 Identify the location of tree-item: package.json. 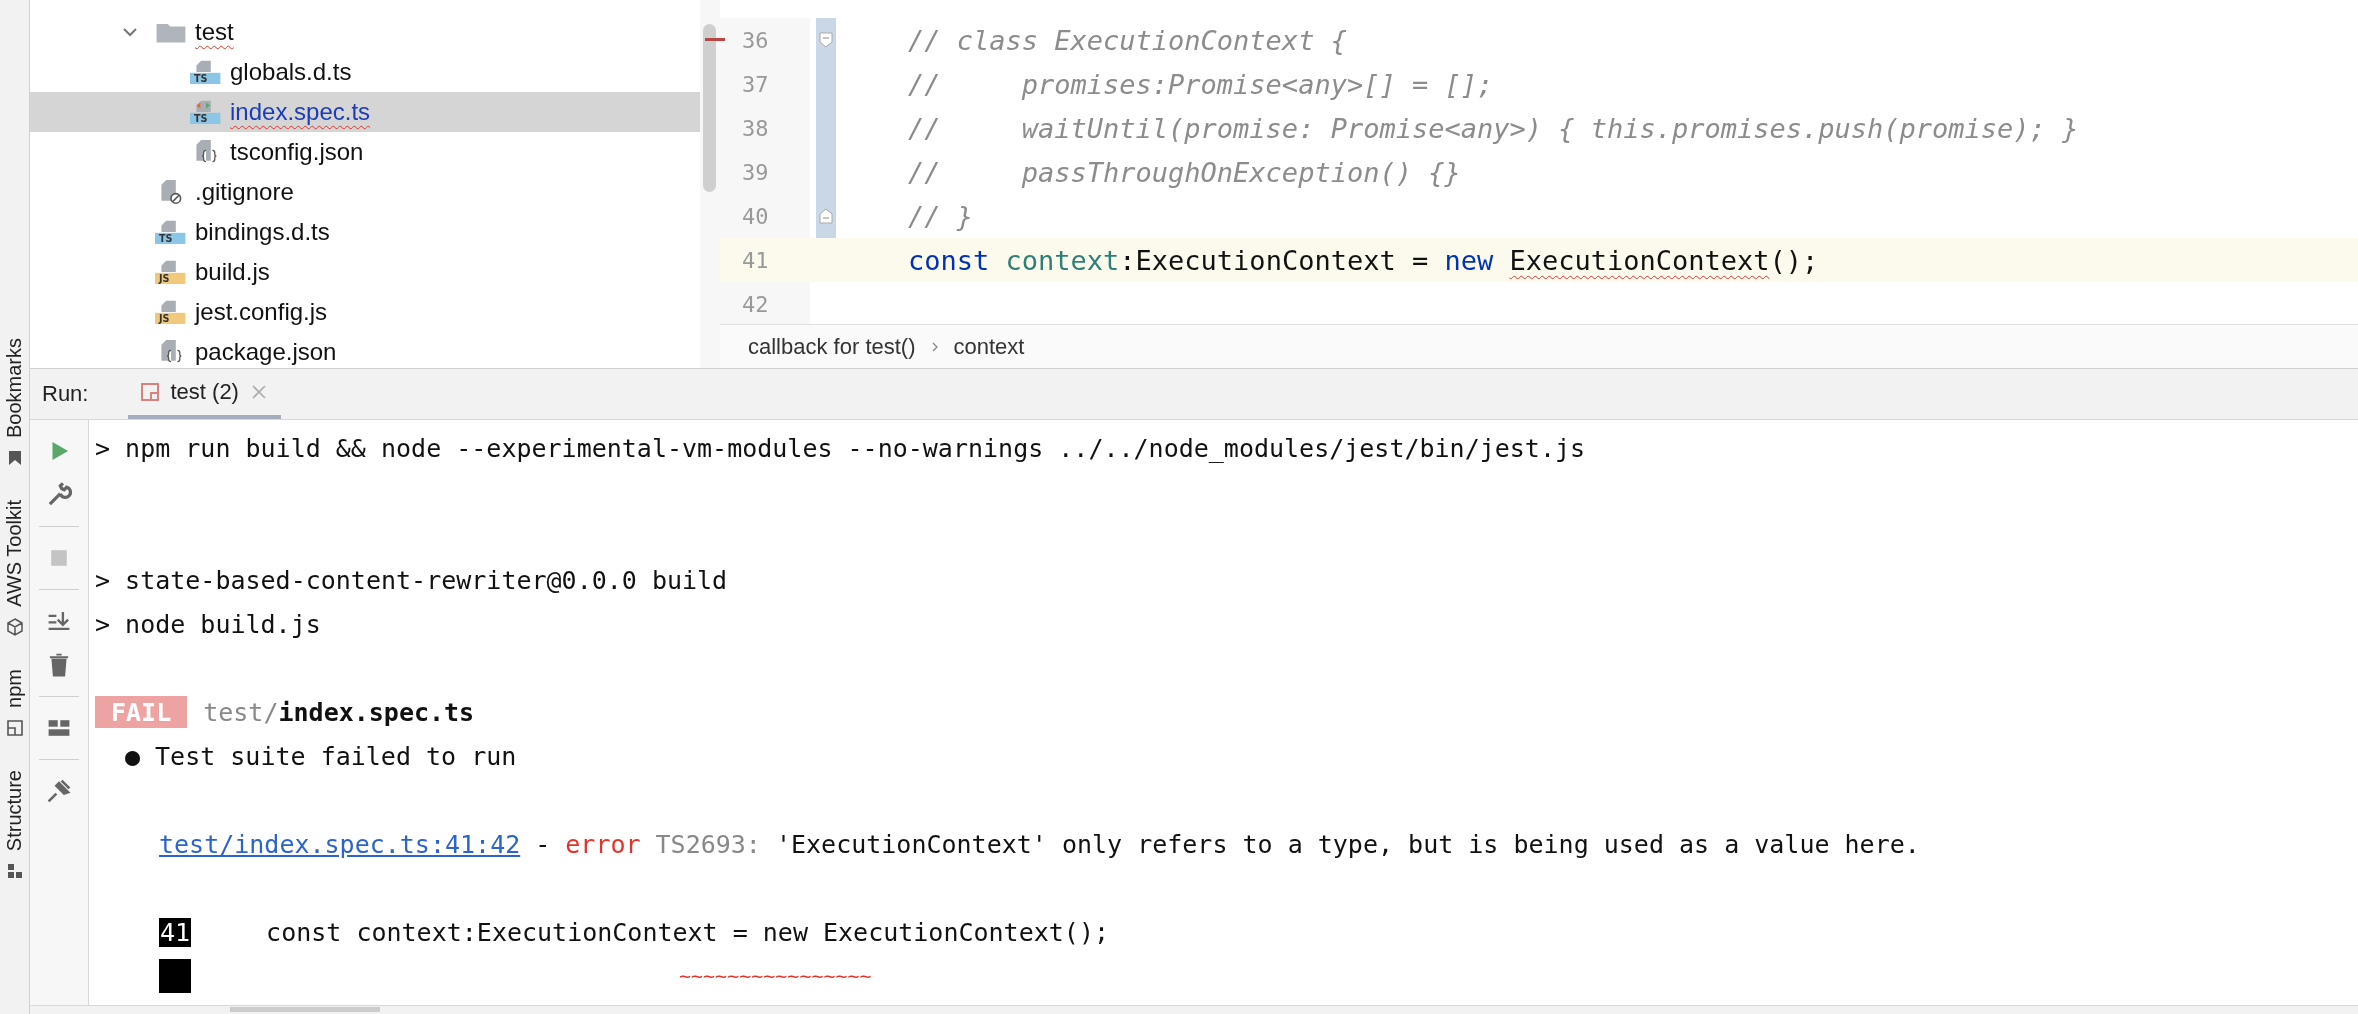
(365, 350).